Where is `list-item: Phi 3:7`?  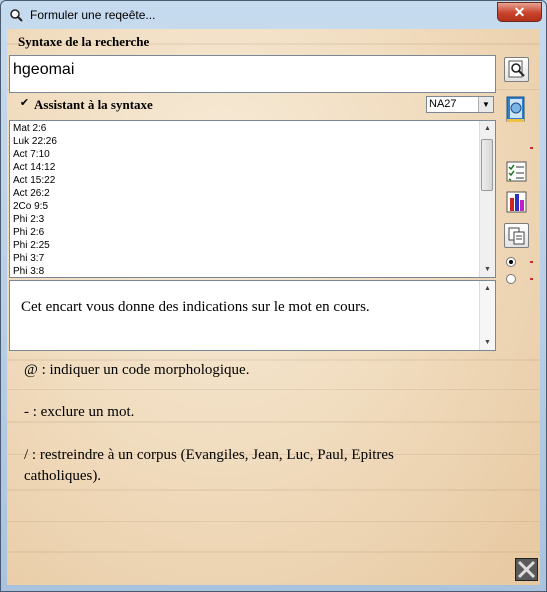 list-item: Phi 3:7 is located at coordinates (35, 258).